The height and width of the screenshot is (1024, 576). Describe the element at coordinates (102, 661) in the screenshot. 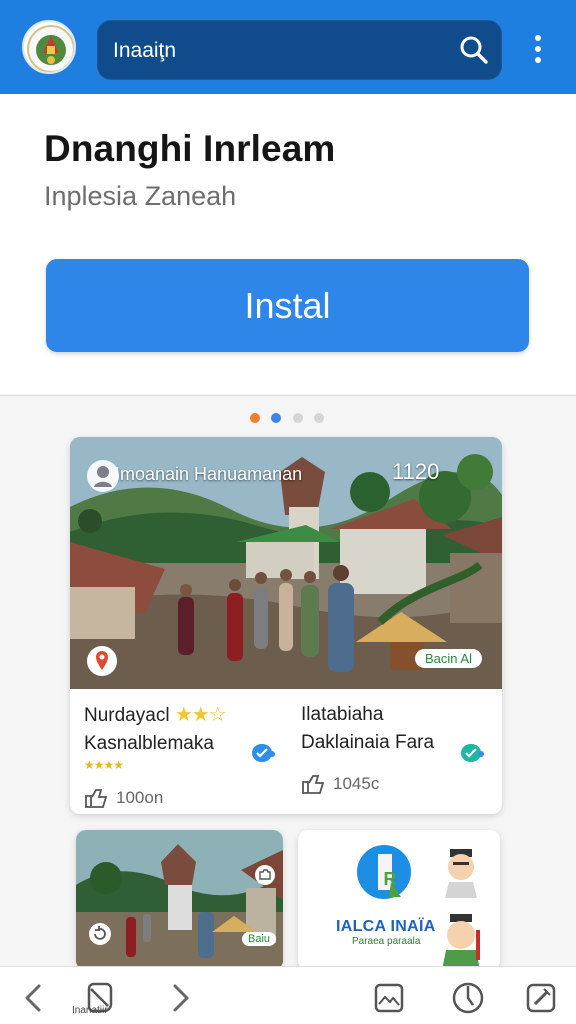

I see `location-pin-icon` at that location.